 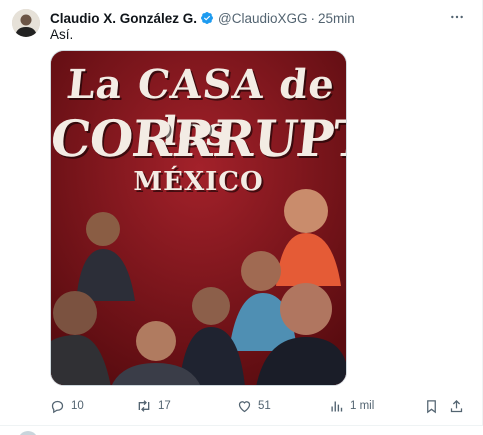 What do you see at coordinates (244, 406) in the screenshot?
I see `heart-icon` at bounding box center [244, 406].